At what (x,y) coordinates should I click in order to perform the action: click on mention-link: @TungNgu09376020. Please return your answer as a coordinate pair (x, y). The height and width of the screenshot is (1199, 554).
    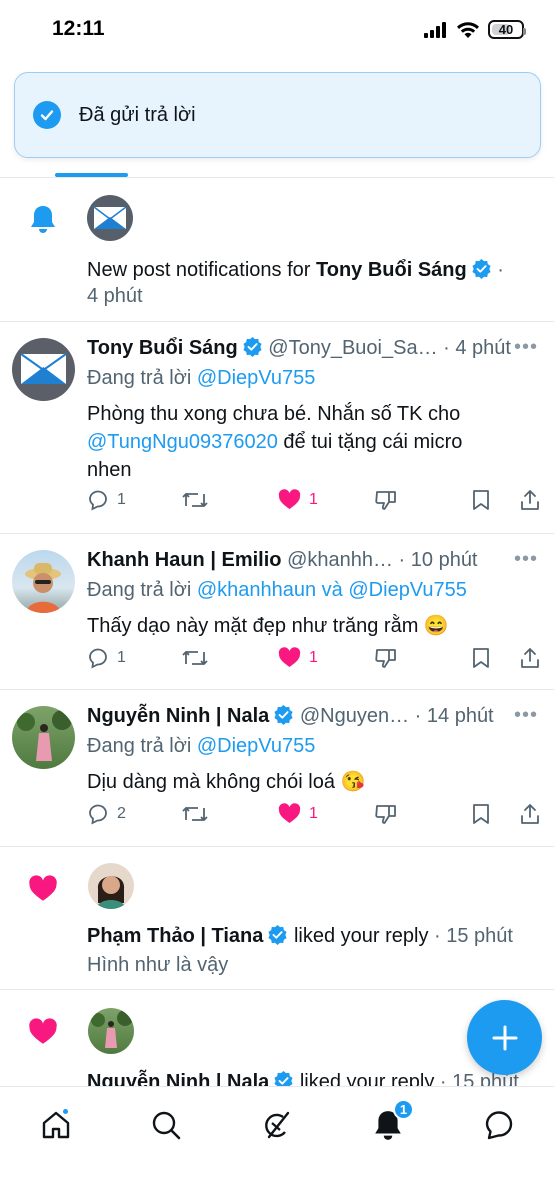
    Looking at the image, I should click on (182, 442).